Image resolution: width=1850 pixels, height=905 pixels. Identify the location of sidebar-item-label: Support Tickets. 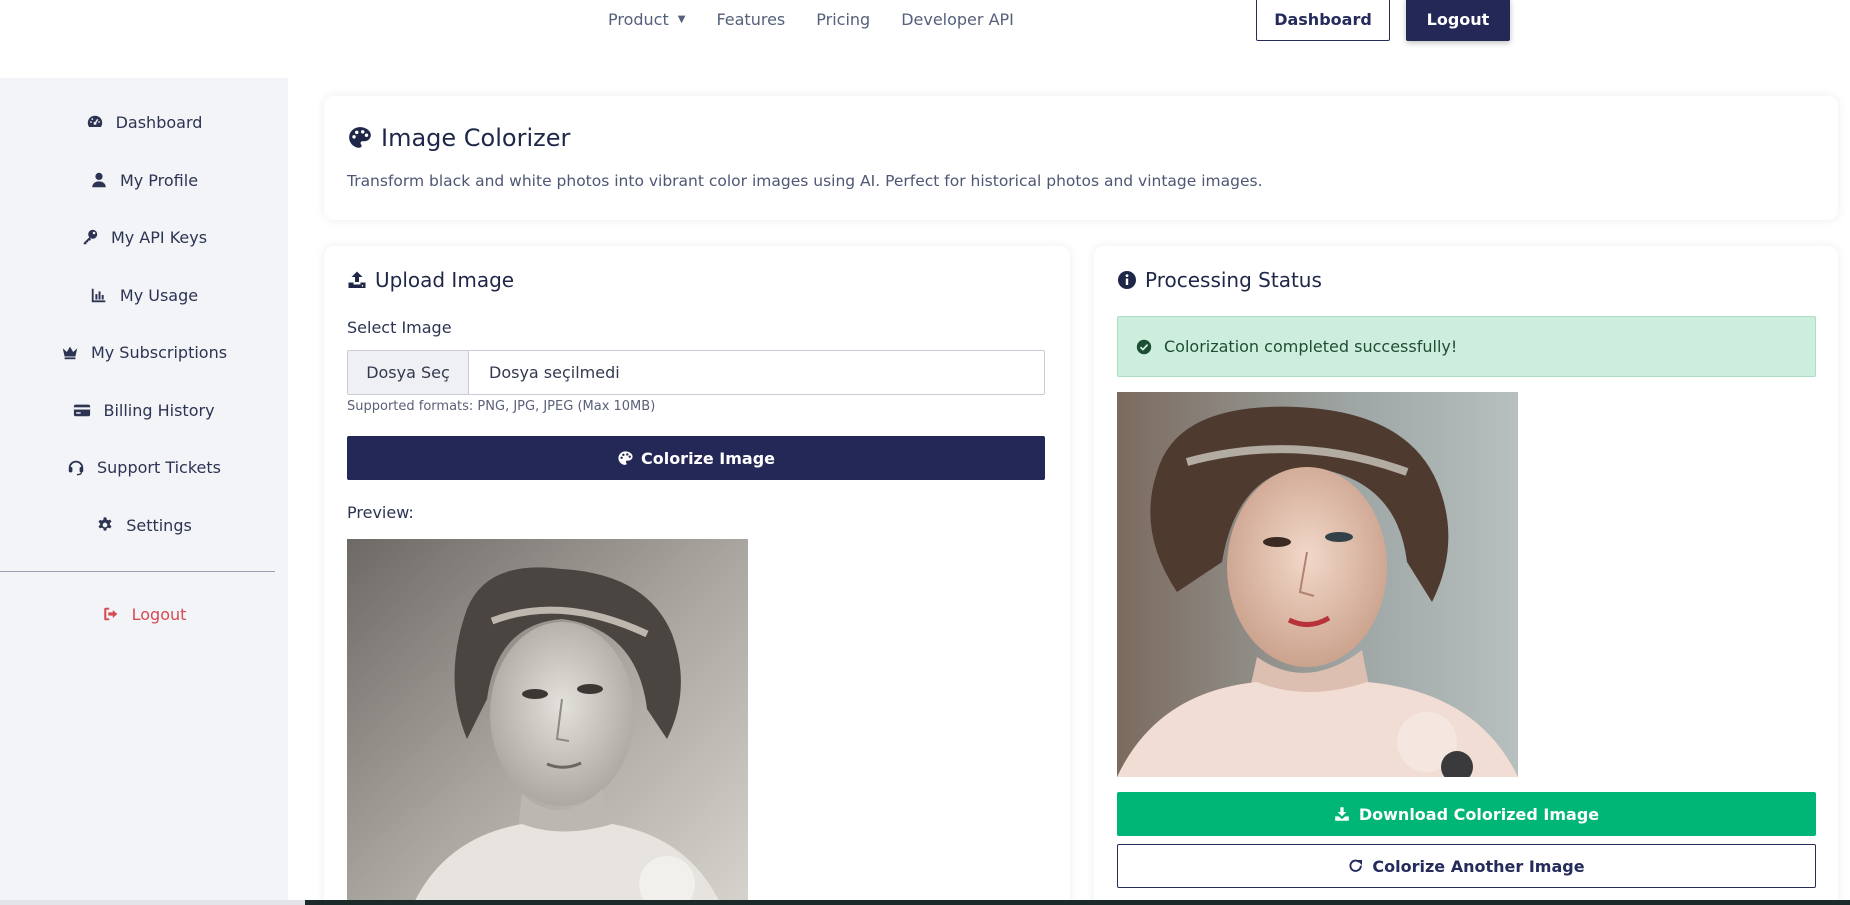
(158, 467).